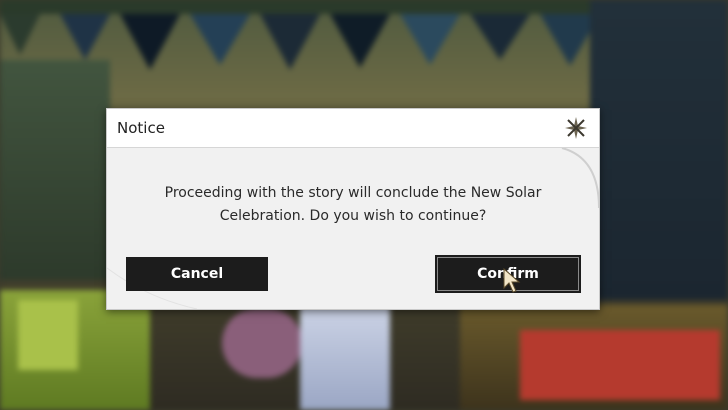  Describe the element at coordinates (197, 274) in the screenshot. I see `cancel-button: Cancel` at that location.